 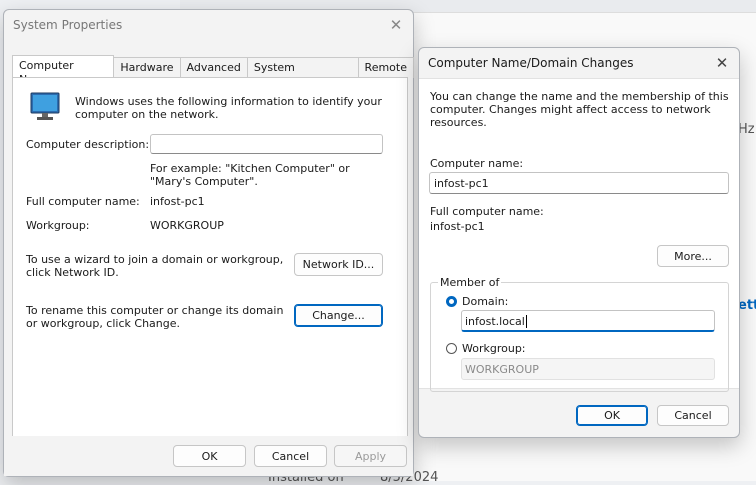 I want to click on workgroup-input: WORKGROUP, so click(x=588, y=369).